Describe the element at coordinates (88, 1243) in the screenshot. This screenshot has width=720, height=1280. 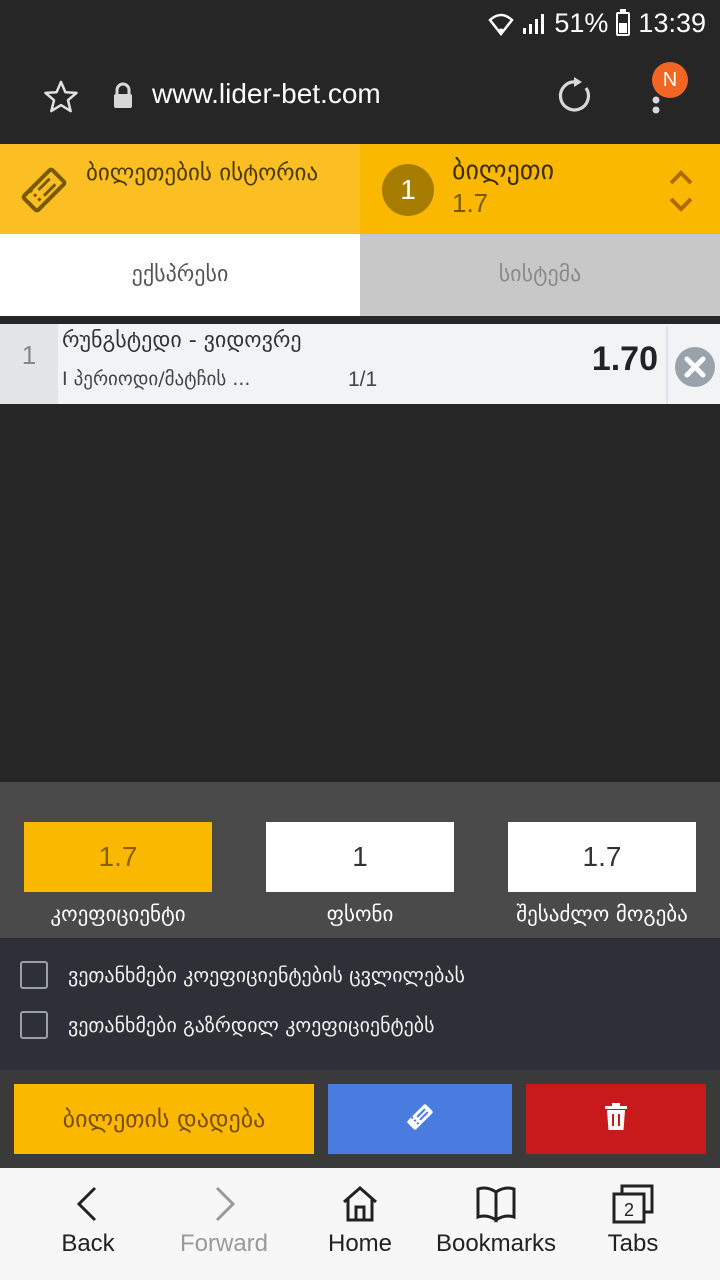
I see `nav-back-label: Back` at that location.